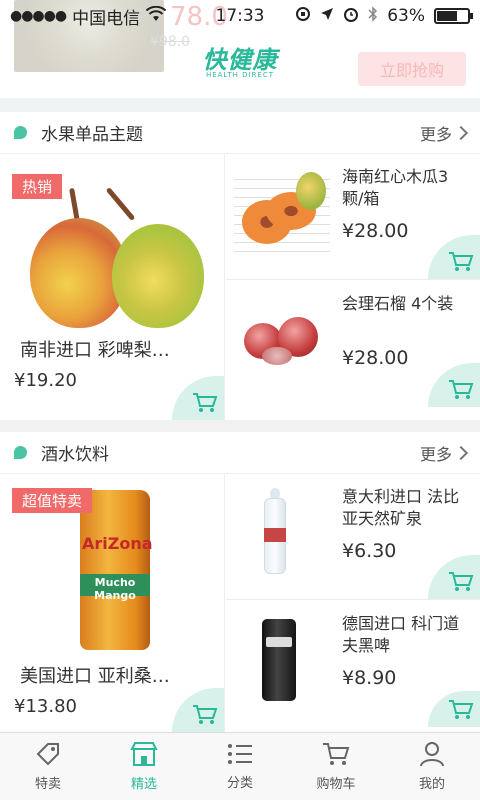 The height and width of the screenshot is (800, 480). I want to click on promo-old-price: ¥98.0, so click(170, 42).